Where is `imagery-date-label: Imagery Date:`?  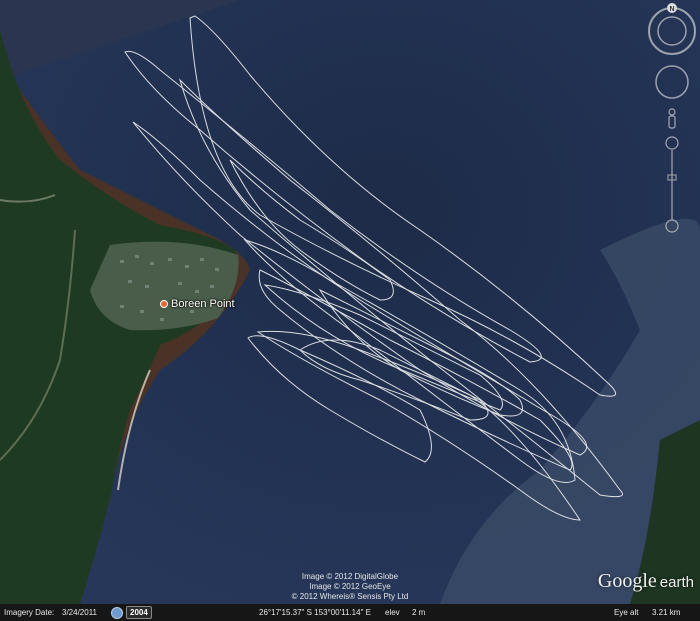
imagery-date-label: Imagery Date: is located at coordinates (29, 612).